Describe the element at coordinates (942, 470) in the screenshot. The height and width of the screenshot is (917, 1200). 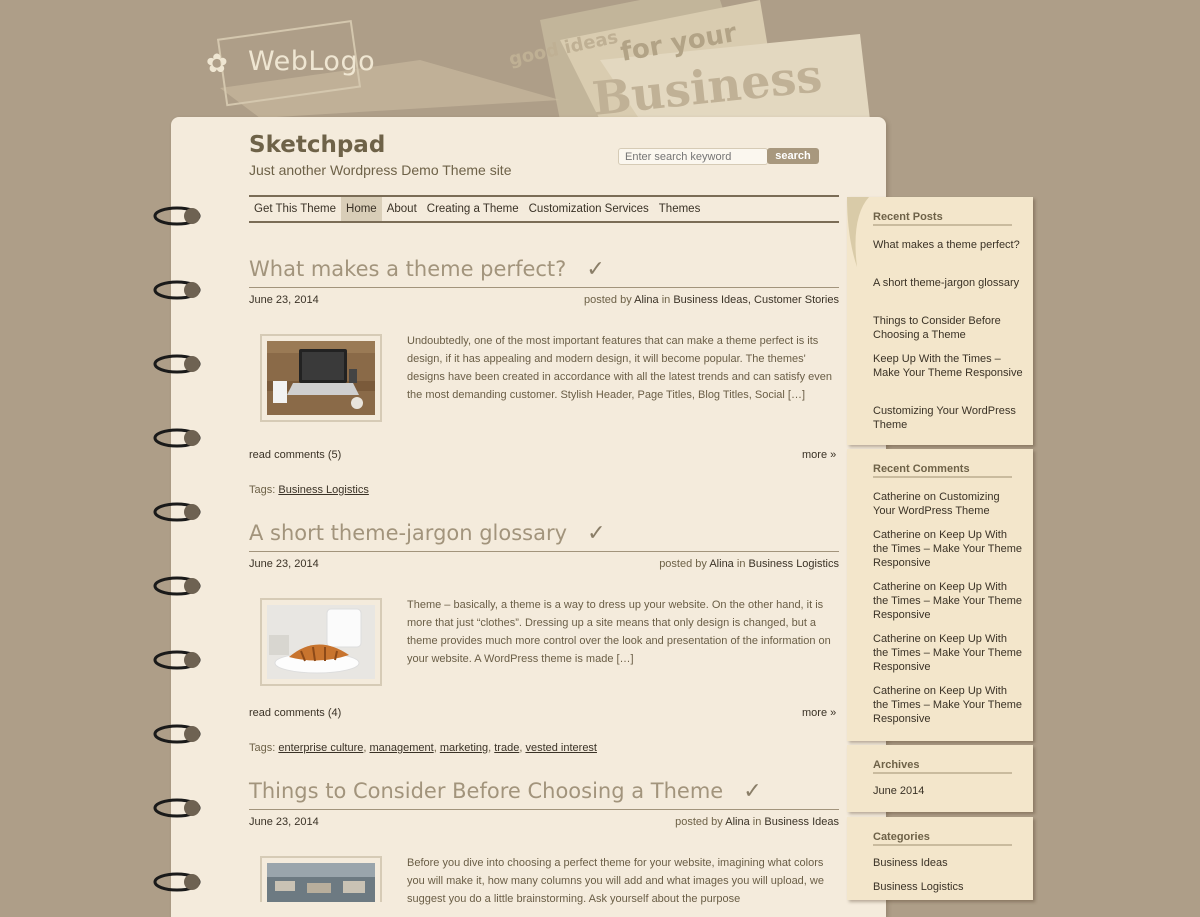
I see `widget-title: Recent Comments` at that location.